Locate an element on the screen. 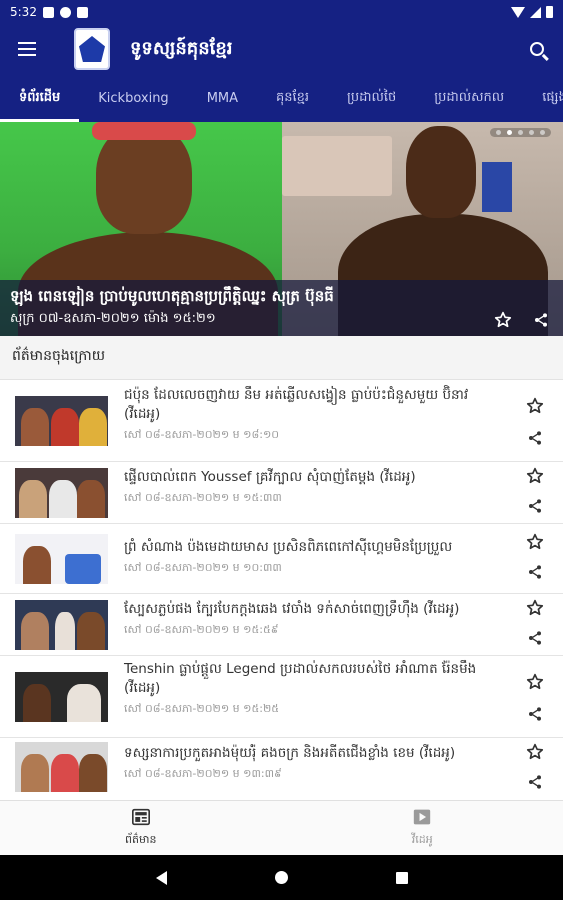 This screenshot has width=563, height=900. news-date: សៅ ០៨-ឧសភា-២០២១ ម ១៥:២៥ is located at coordinates (202, 708).